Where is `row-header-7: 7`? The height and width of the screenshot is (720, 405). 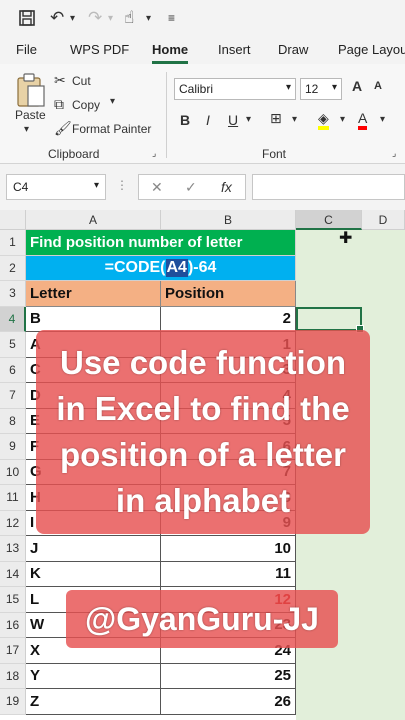
row-header-7: 7 is located at coordinates (13, 396).